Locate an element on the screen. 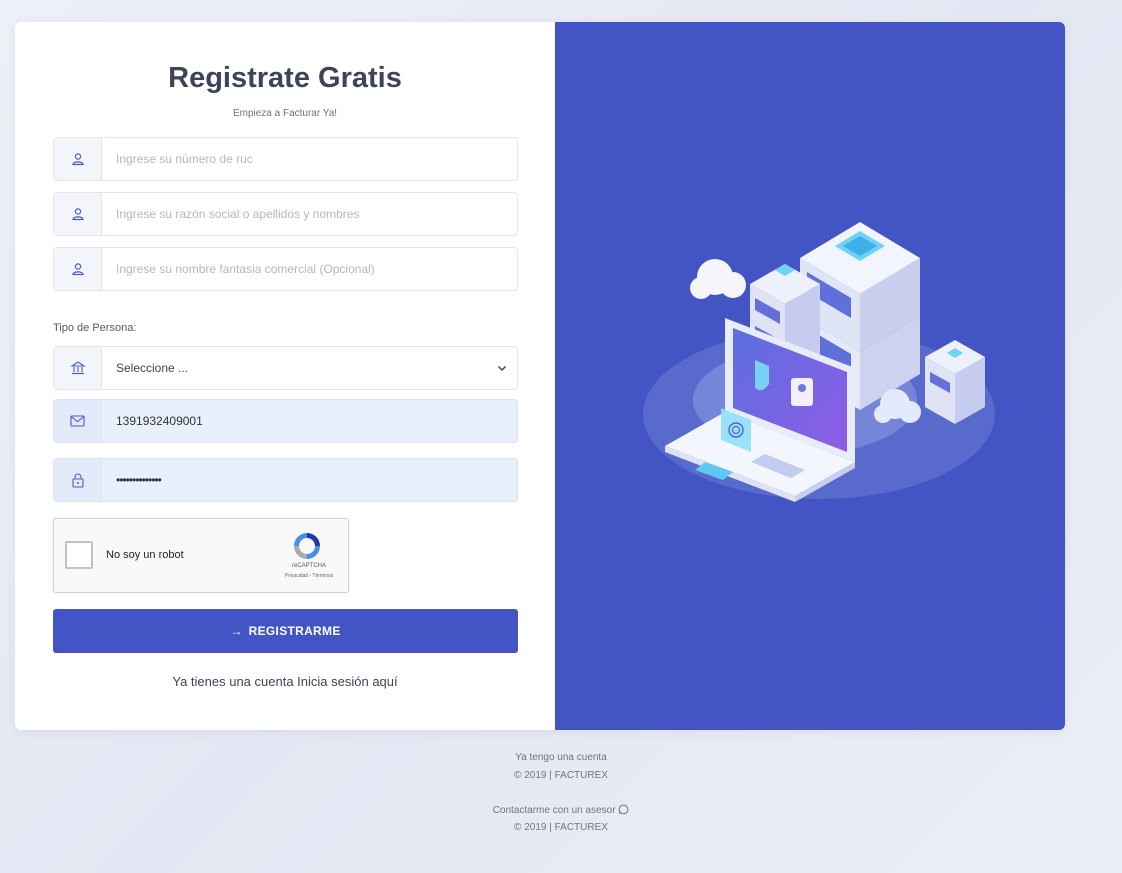  email-field is located at coordinates (285, 421).